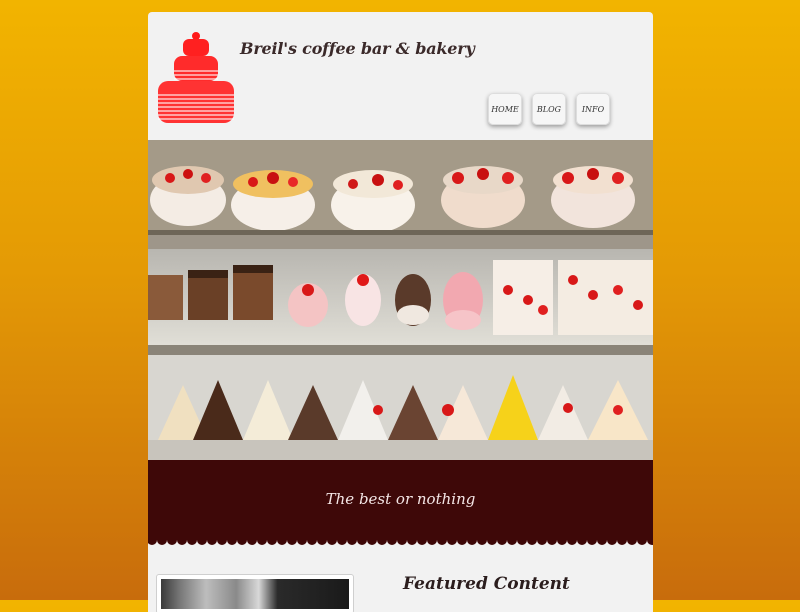 This screenshot has height=612, width=800. I want to click on featured-content-heading: Featured Content, so click(486, 584).